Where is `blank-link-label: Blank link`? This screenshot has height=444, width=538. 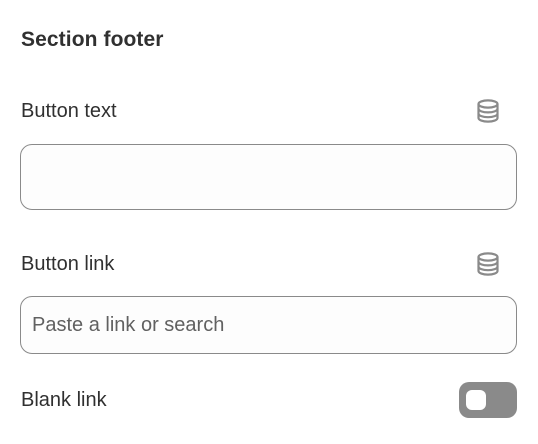
blank-link-label: Blank link is located at coordinates (64, 400).